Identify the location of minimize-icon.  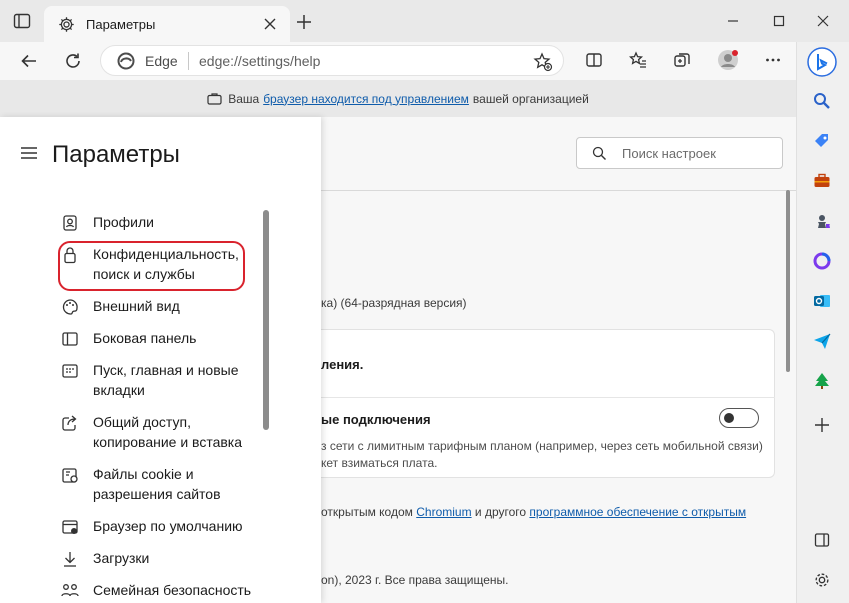
(733, 21).